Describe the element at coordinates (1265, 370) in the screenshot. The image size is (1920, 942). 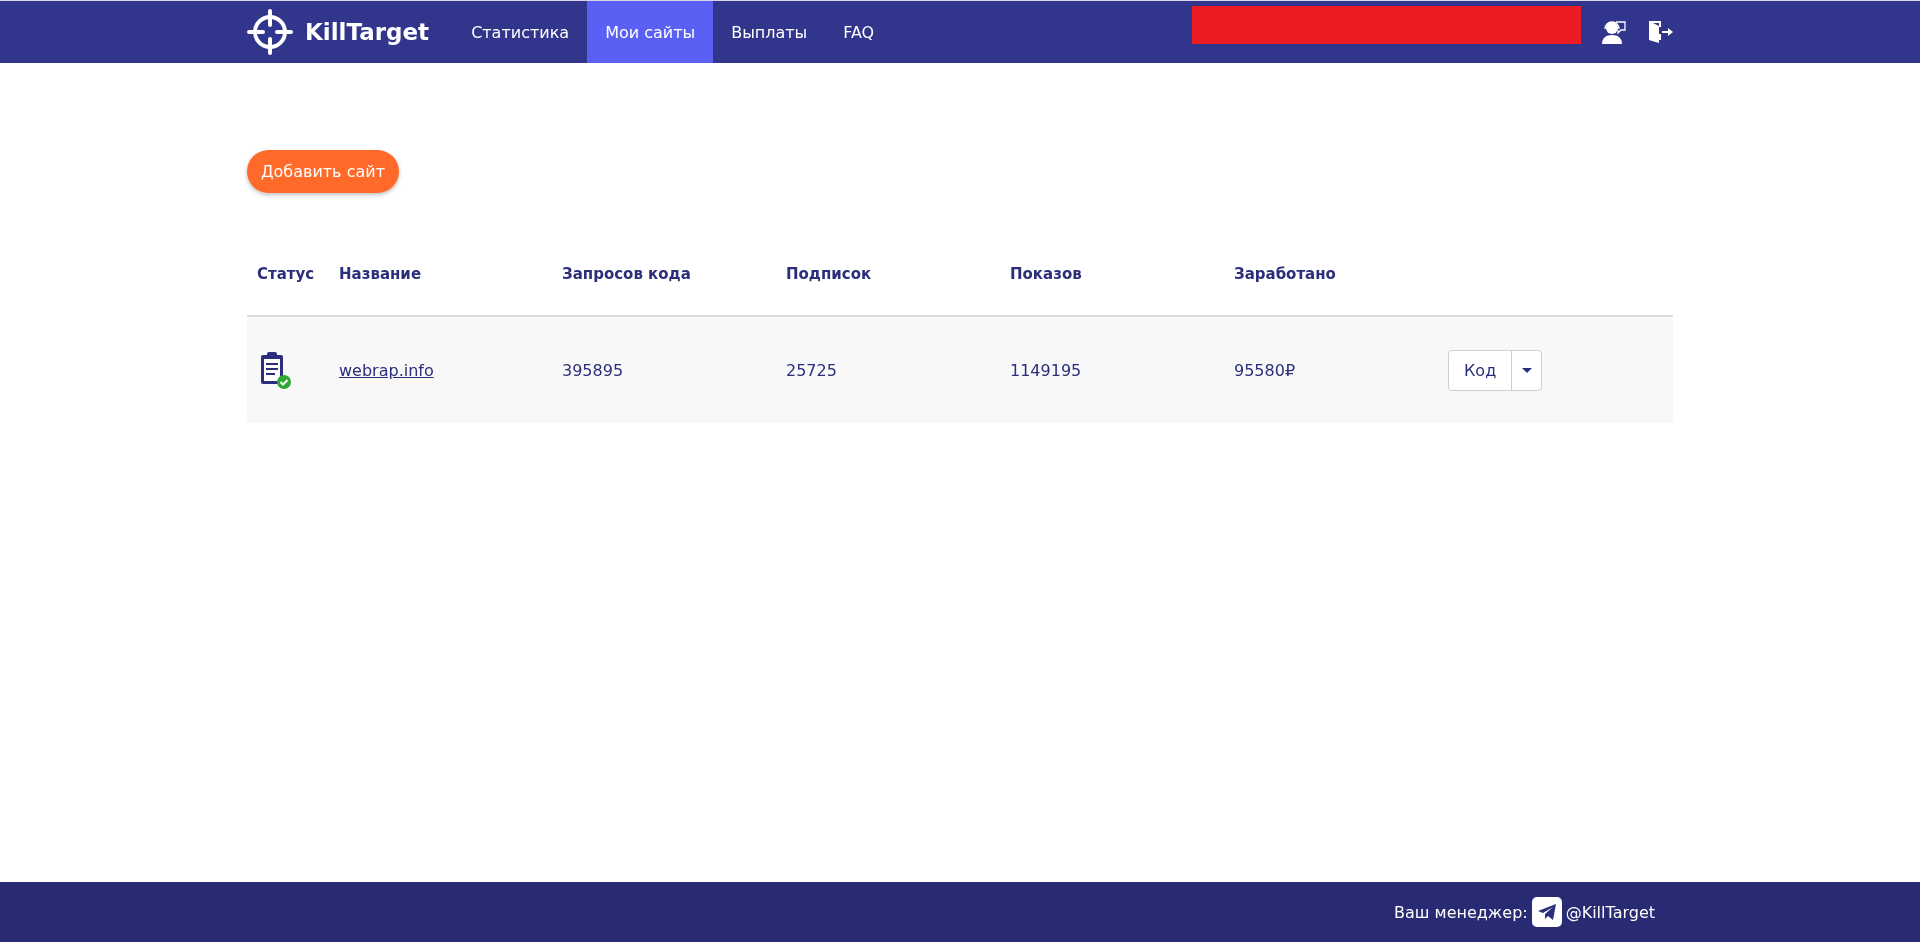
I see `table-cell-text: 95580₽` at that location.